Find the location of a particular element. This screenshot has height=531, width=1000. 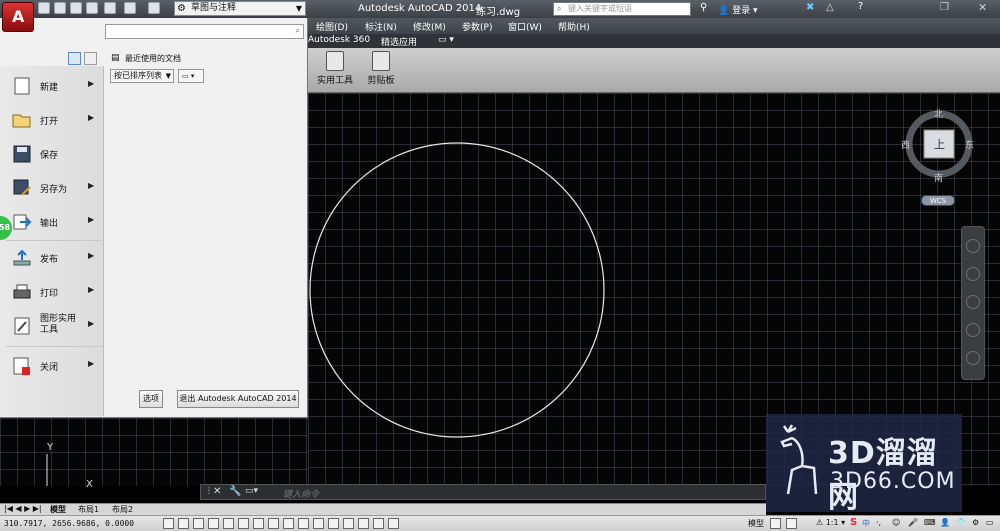

tab-autodesk-360: Autodesk 360 is located at coordinates (339, 40).